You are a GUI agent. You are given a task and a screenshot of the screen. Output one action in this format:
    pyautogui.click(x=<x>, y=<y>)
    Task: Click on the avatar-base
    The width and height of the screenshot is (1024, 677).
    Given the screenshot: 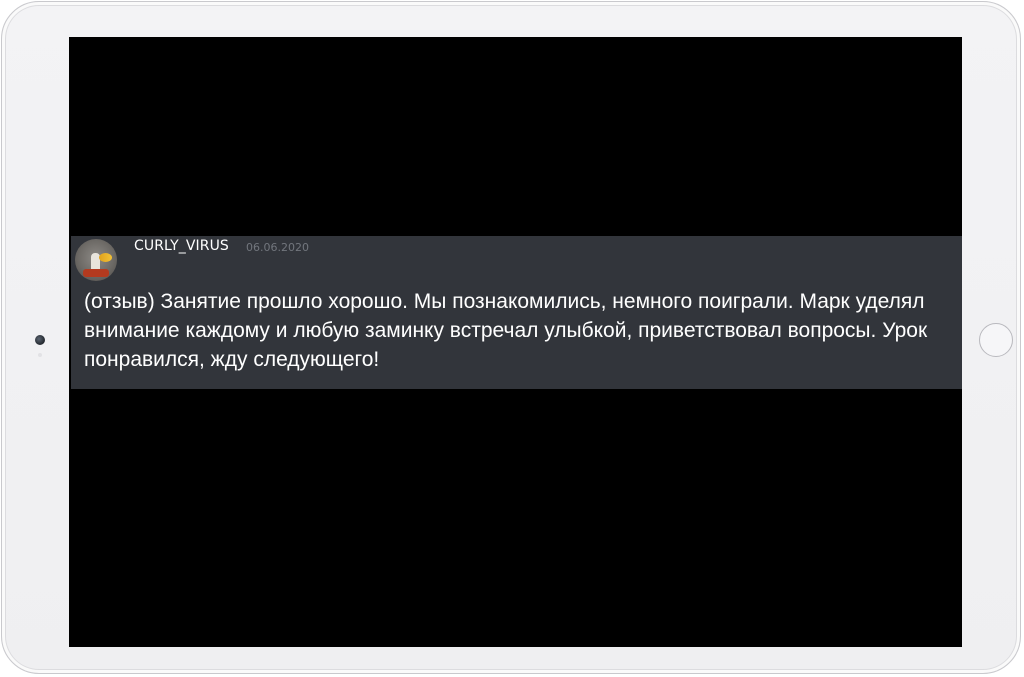 What is the action you would take?
    pyautogui.click(x=96, y=273)
    